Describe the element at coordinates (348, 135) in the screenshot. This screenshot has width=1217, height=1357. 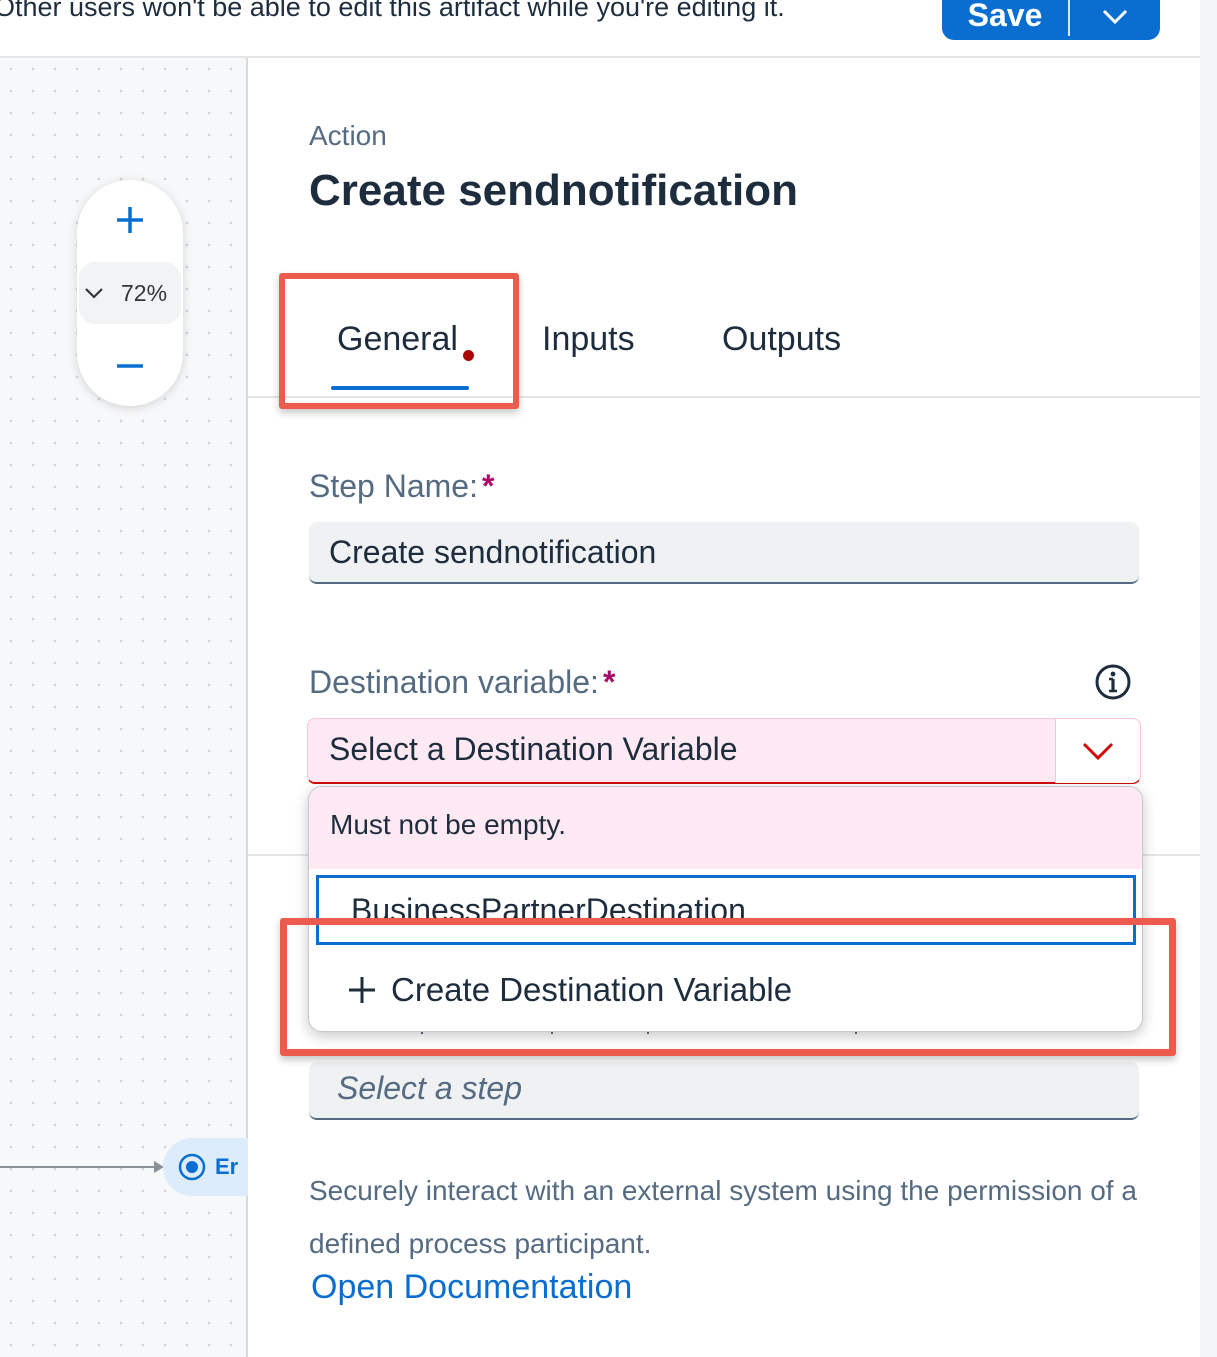
I see `panel-subtitle: Action` at that location.